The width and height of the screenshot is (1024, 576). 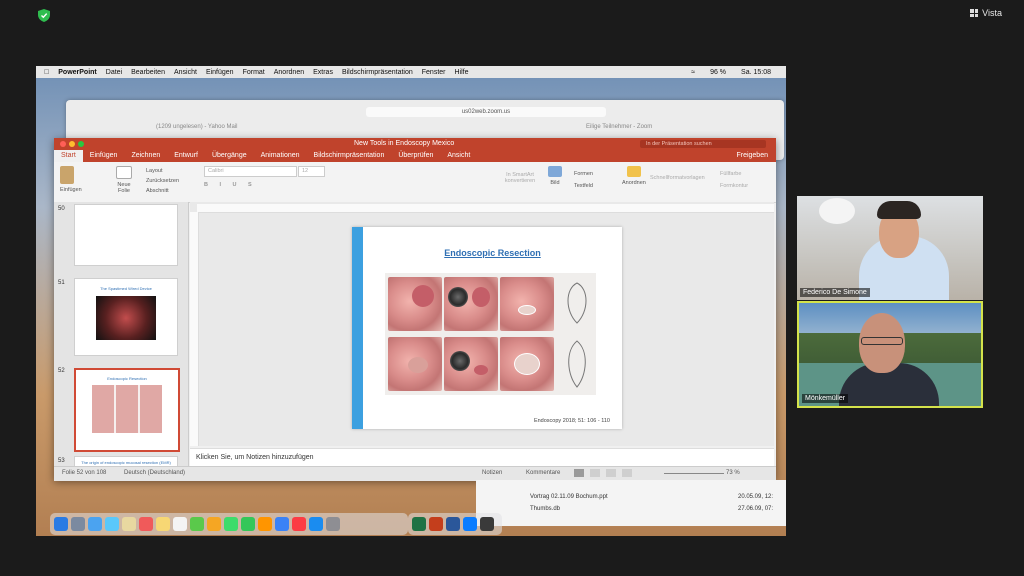 I want to click on menu-ansicht: Ansicht, so click(x=185, y=72).